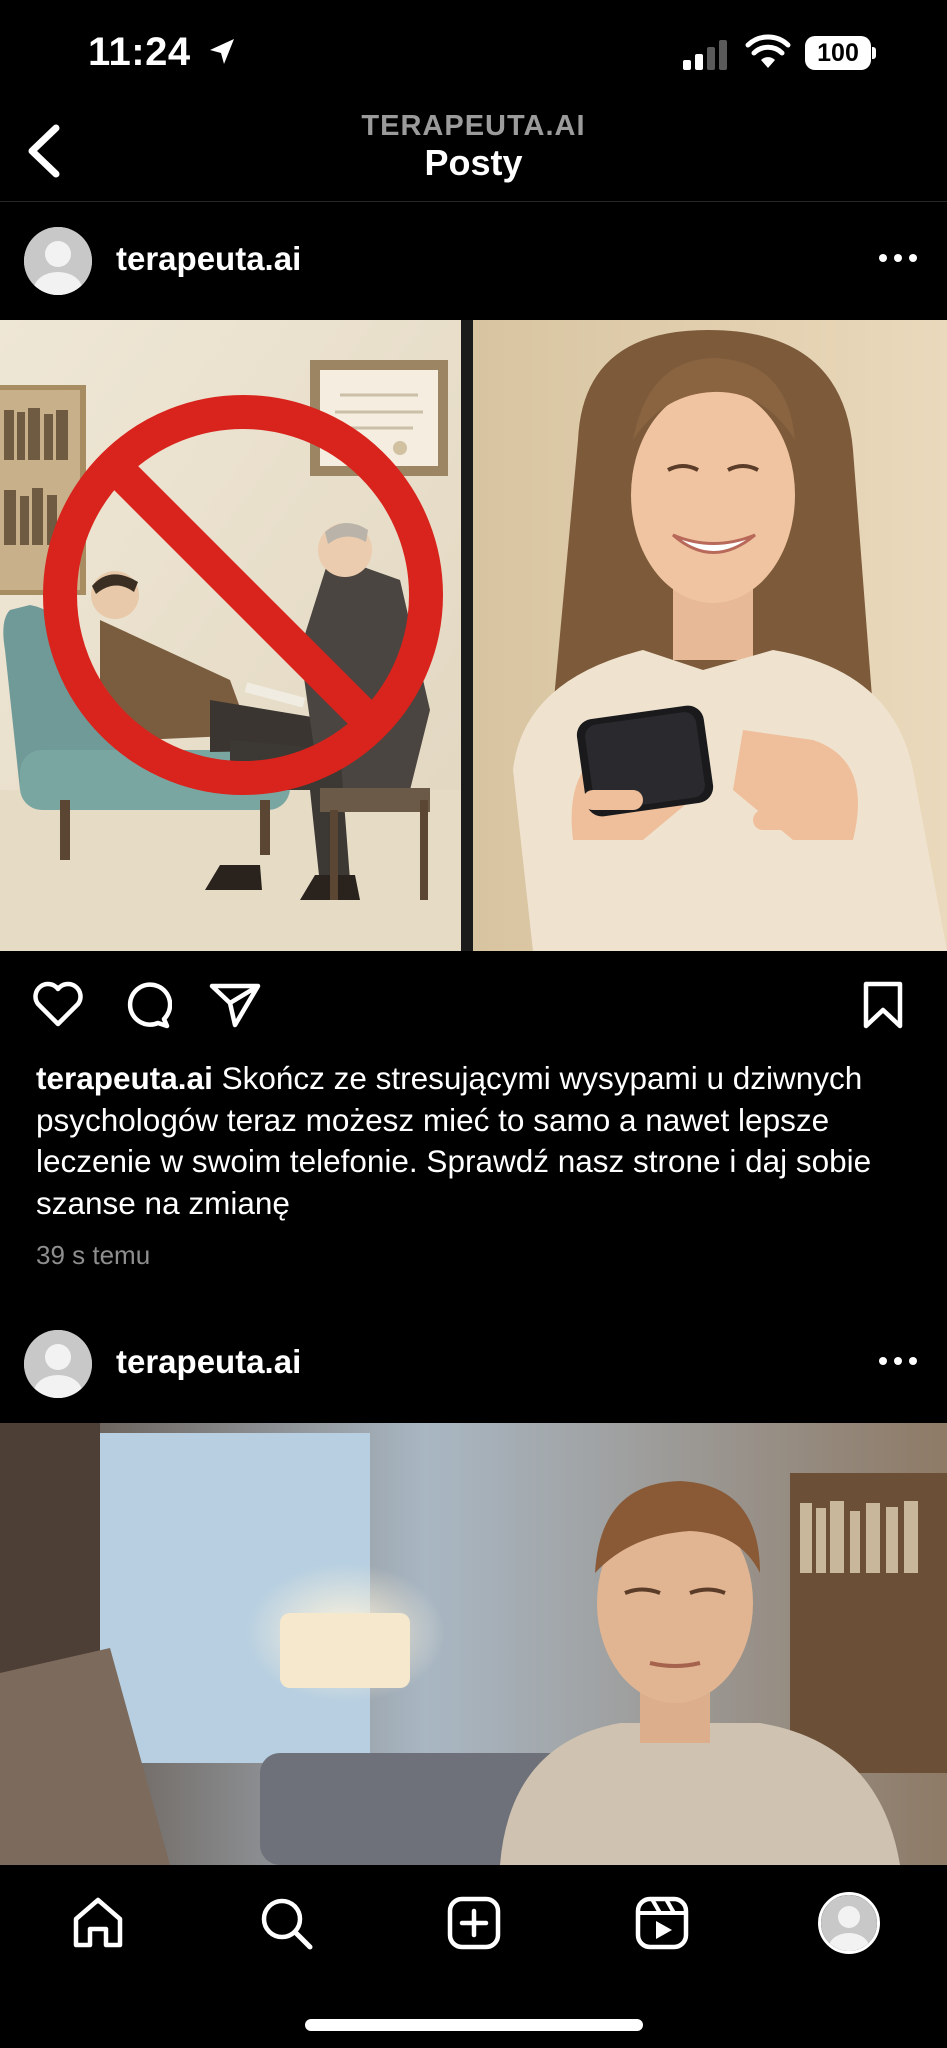 The width and height of the screenshot is (947, 2048). I want to click on battery-tip, so click(874, 53).